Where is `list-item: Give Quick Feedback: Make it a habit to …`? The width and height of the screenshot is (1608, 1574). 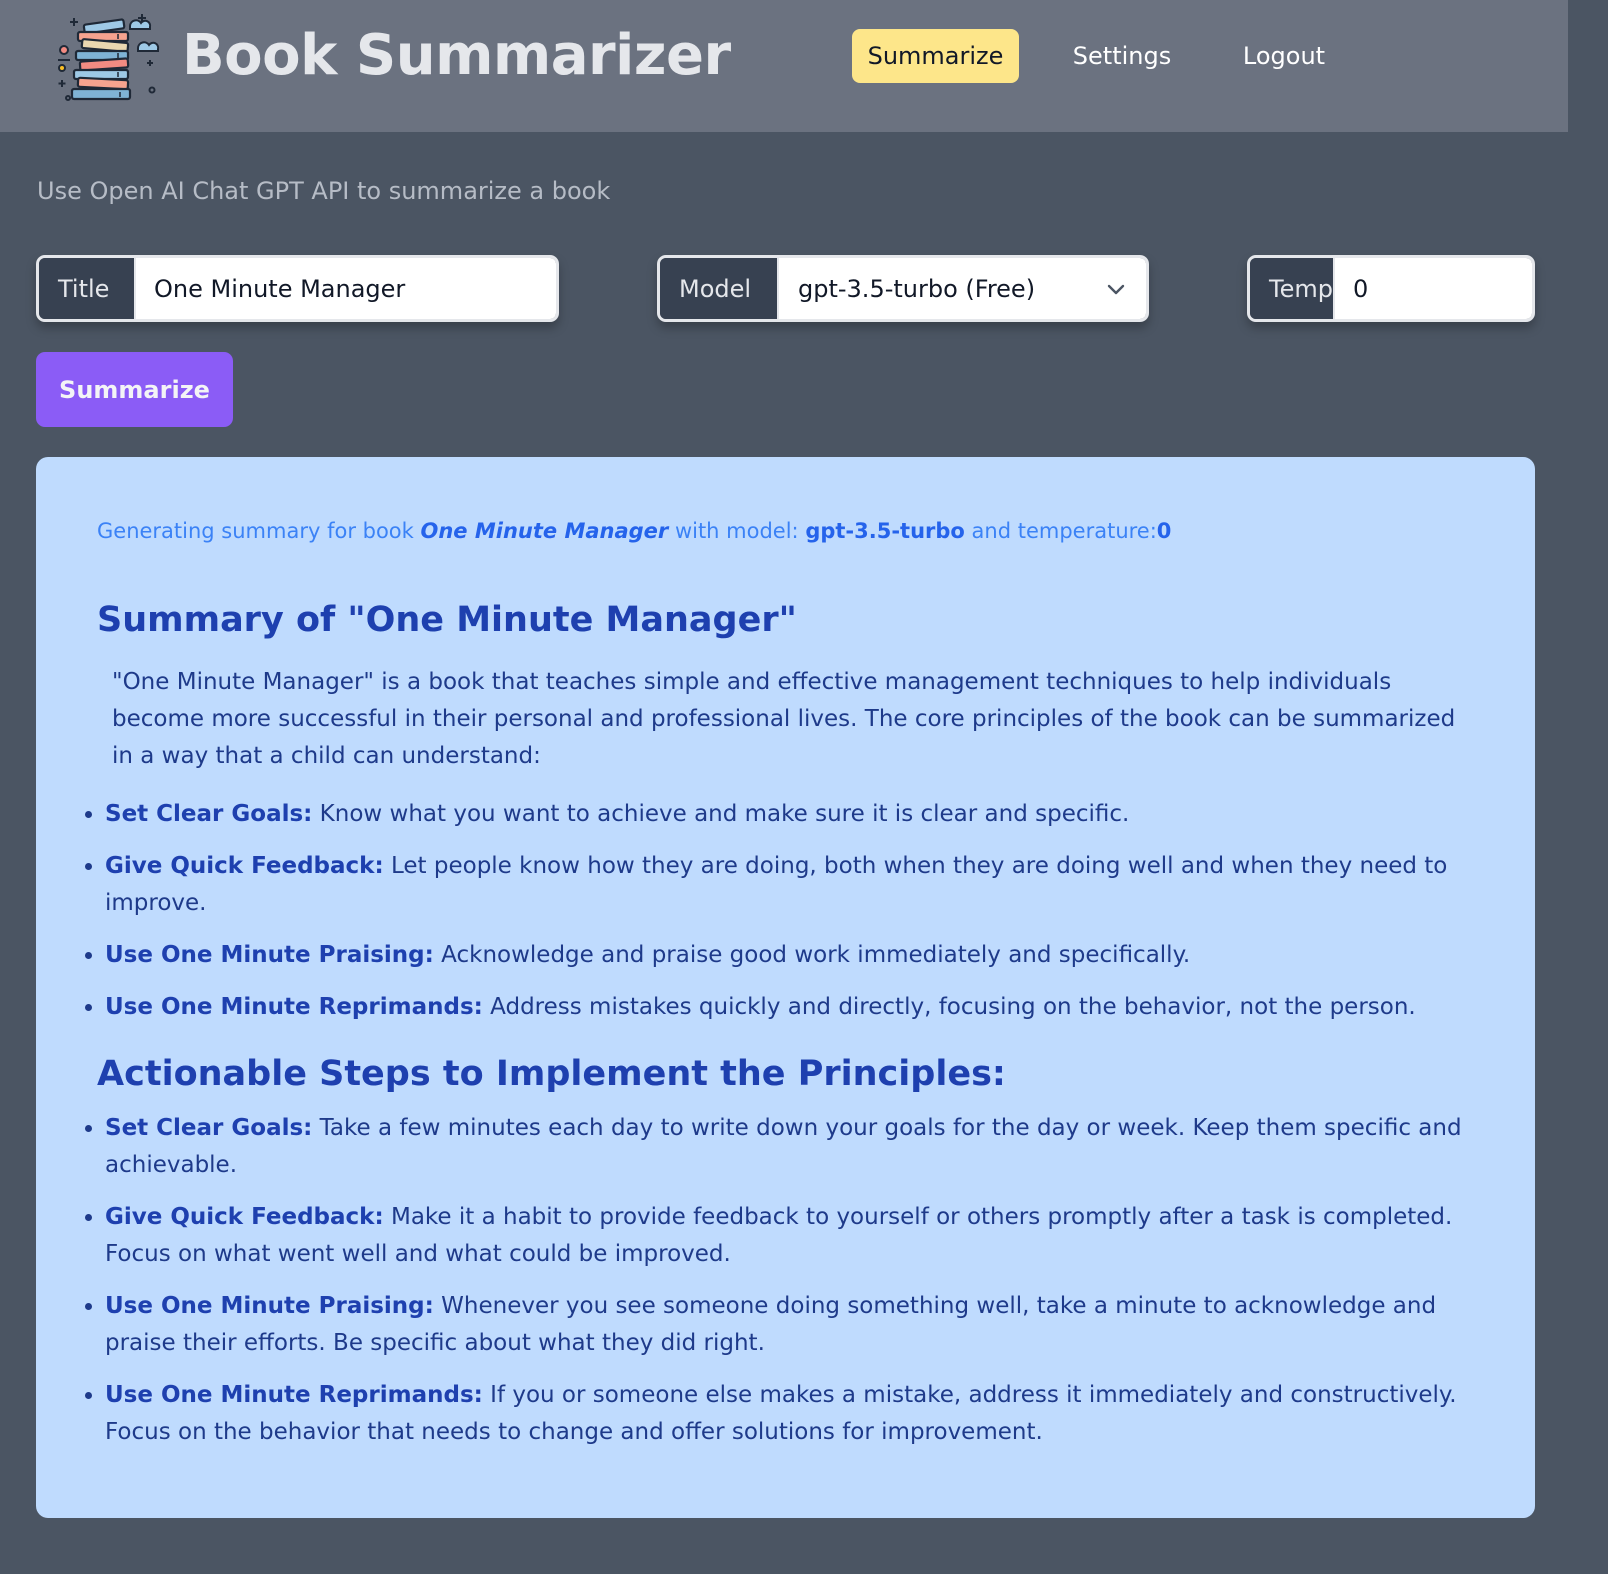
list-item: Give Quick Feedback: Make it a habit to … is located at coordinates (789, 1236).